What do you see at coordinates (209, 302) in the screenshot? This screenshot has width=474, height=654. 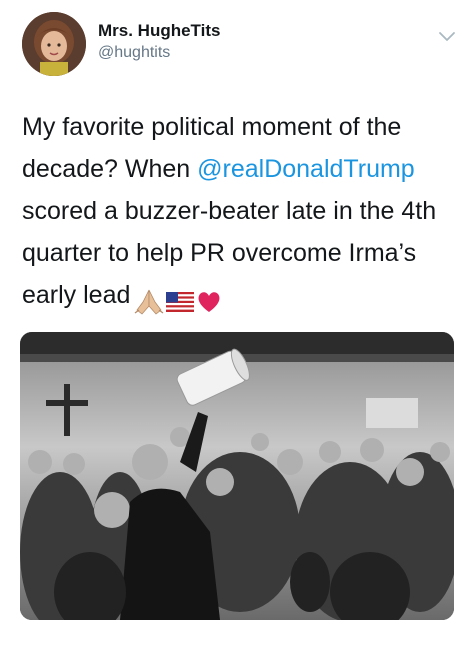 I see `red-heart-icon` at bounding box center [209, 302].